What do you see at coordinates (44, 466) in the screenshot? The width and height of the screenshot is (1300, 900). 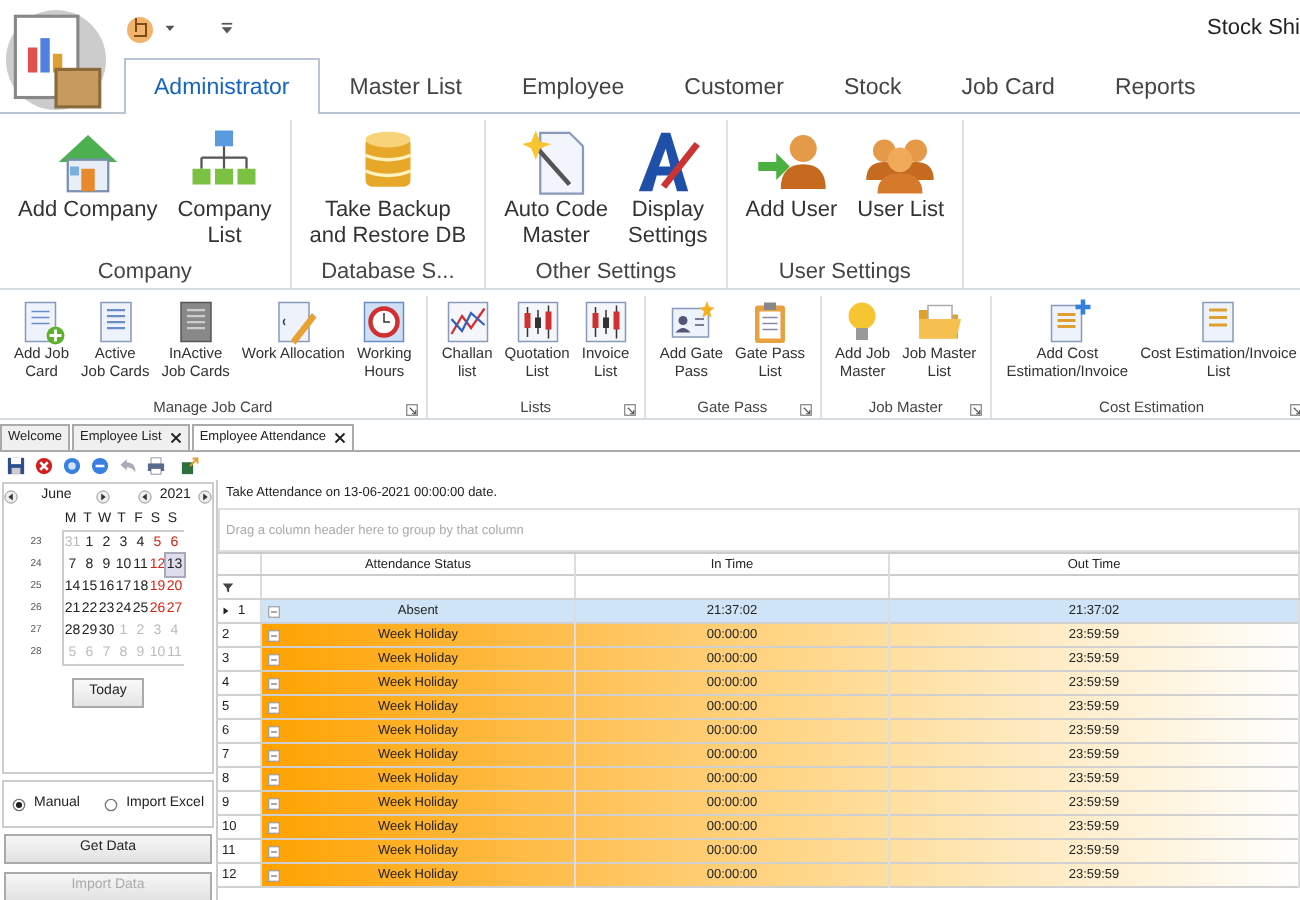 I see `delete-icon` at bounding box center [44, 466].